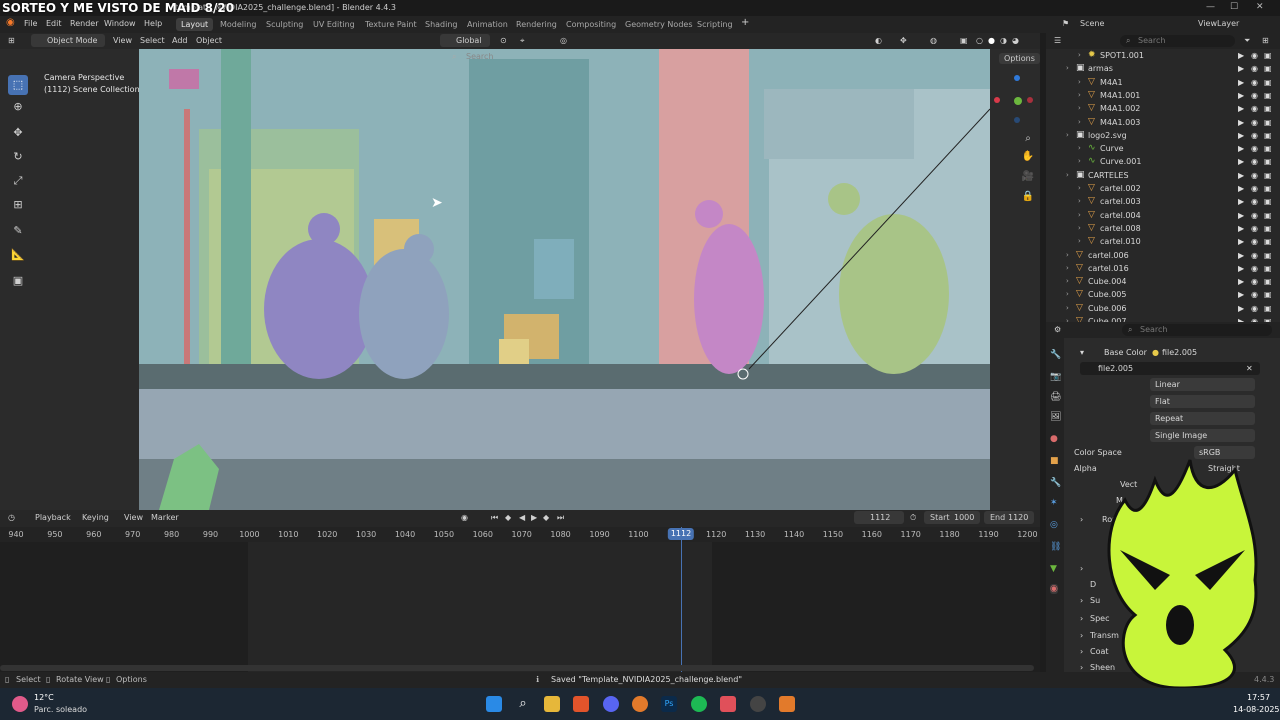  I want to click on current-frame-field: 1112, so click(879, 517).